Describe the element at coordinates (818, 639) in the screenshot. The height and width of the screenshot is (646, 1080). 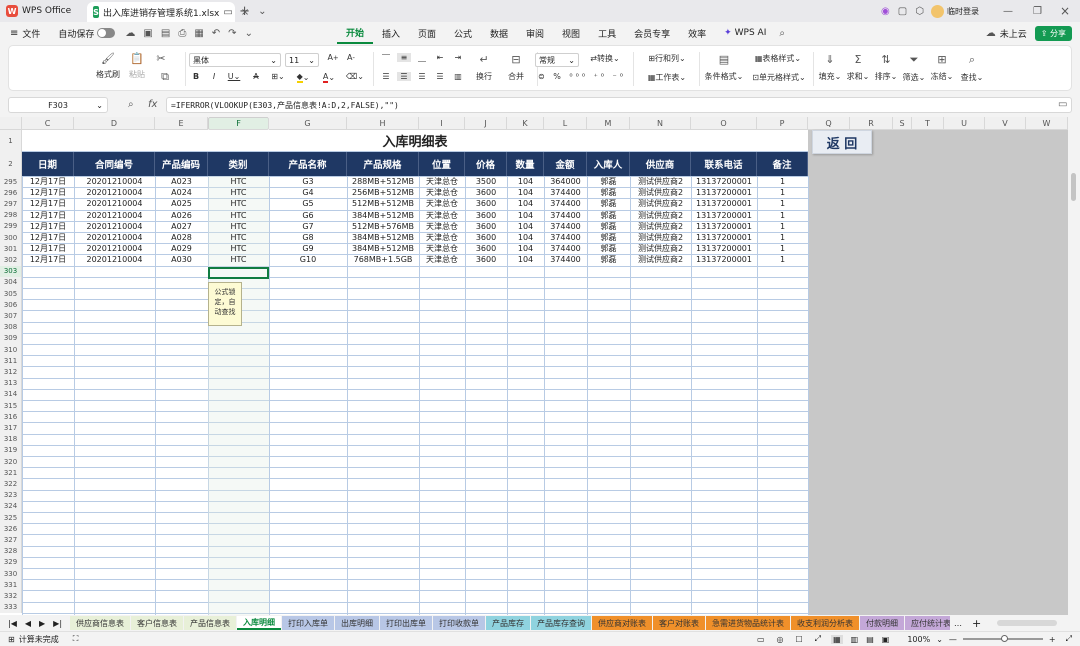
I see `fullscreen-icon: ⤢` at that location.